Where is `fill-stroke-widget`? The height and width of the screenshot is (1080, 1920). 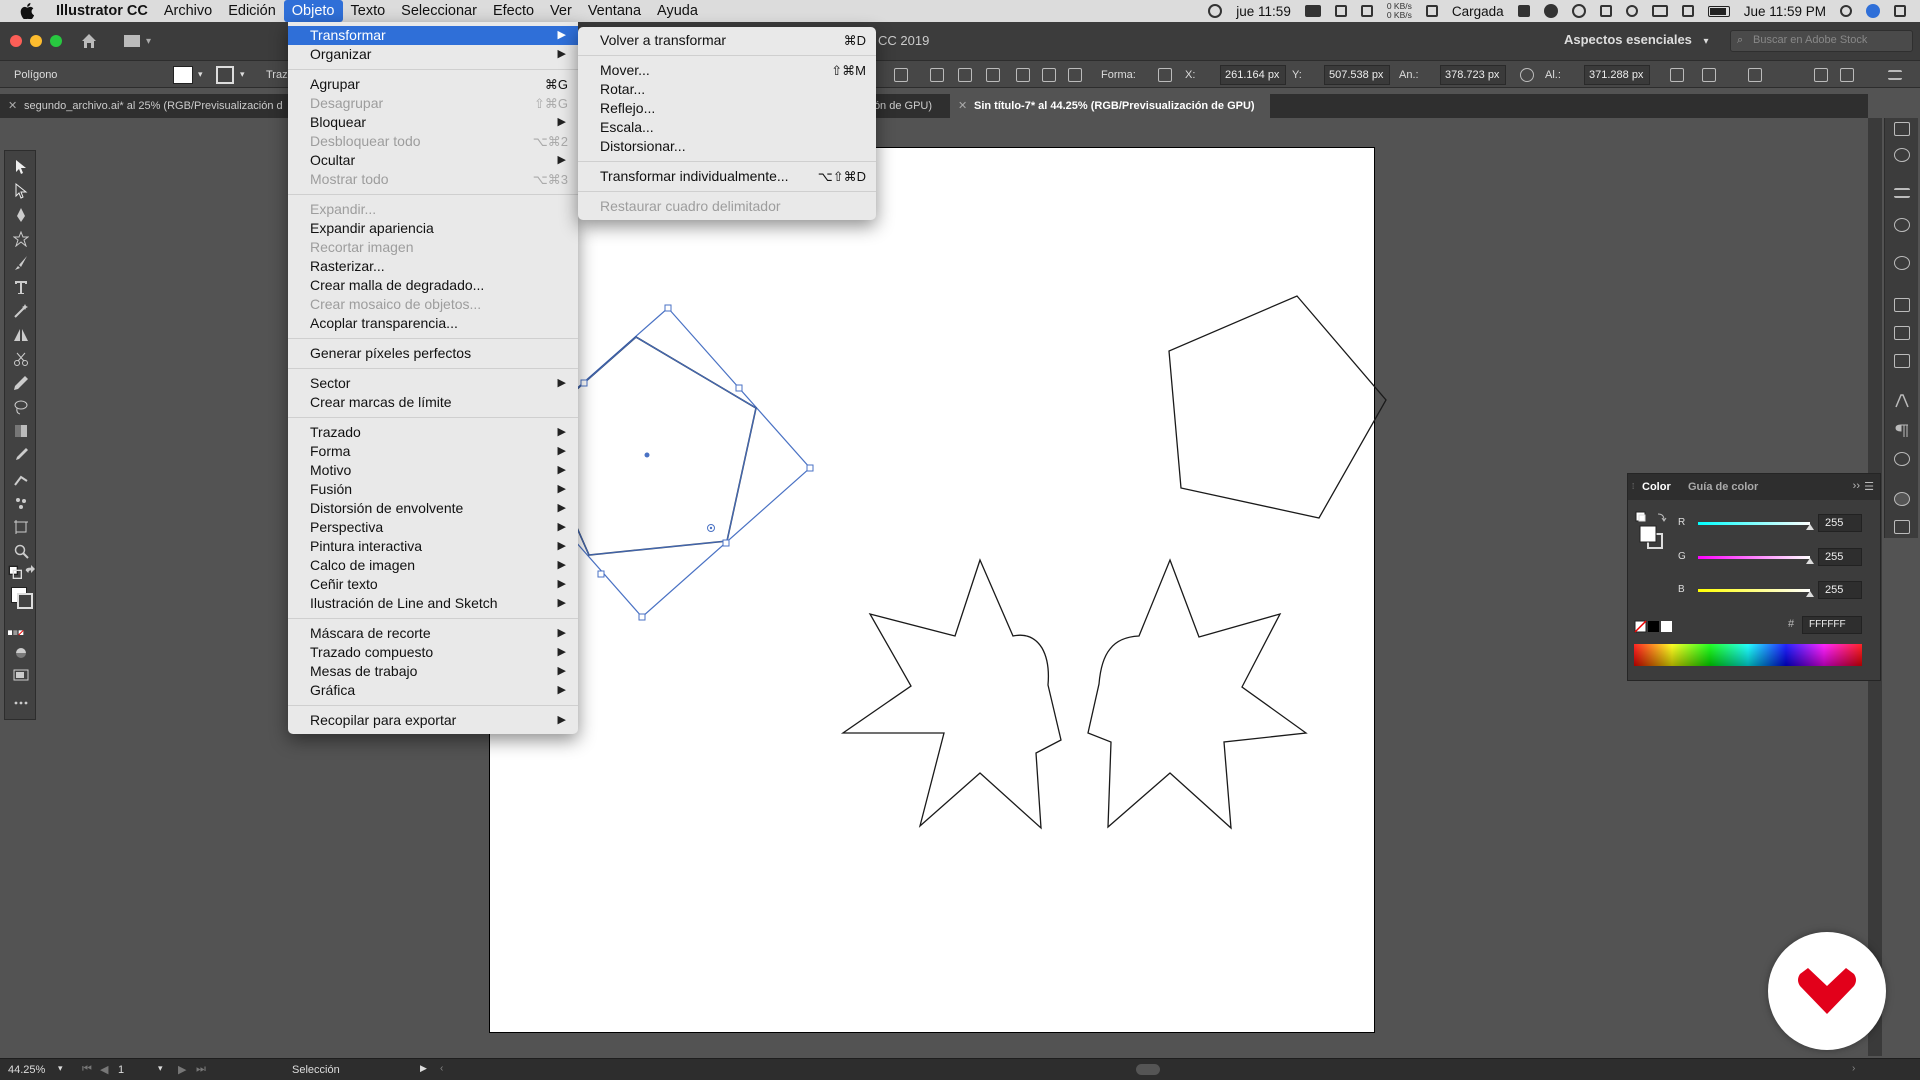
fill-stroke-widget is located at coordinates (1652, 534).